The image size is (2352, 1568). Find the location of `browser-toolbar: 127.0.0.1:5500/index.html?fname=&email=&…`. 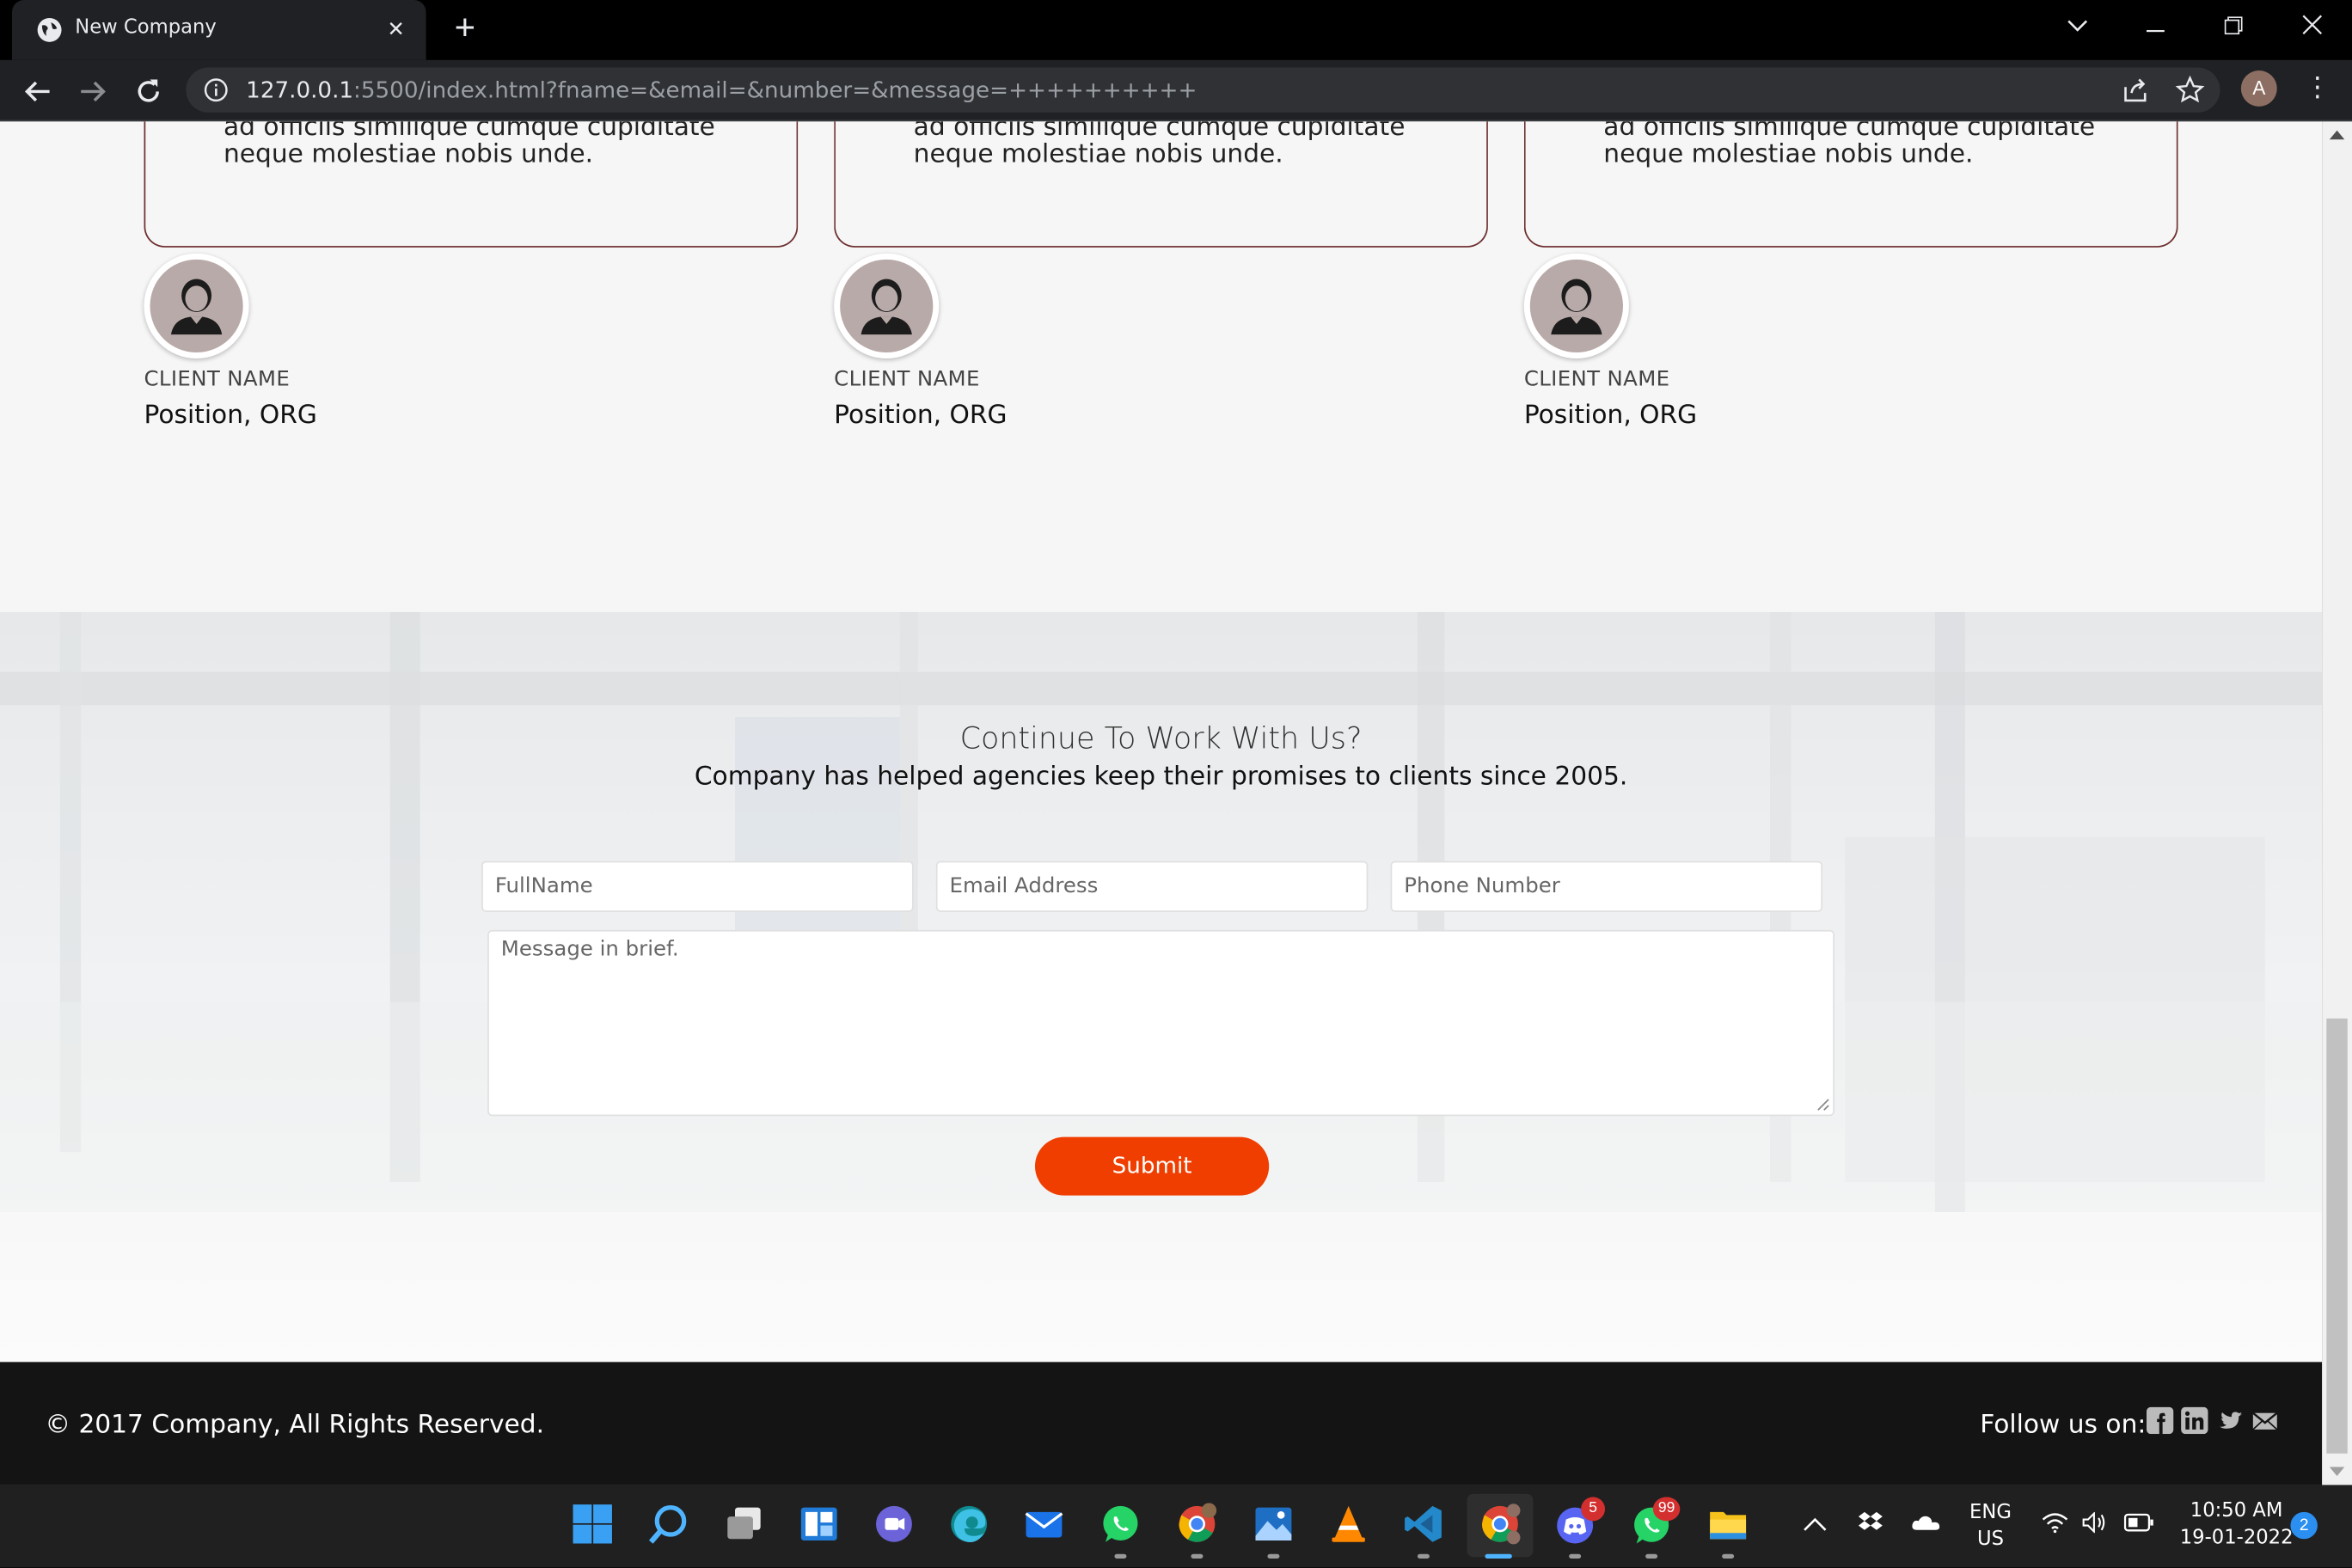

browser-toolbar: 127.0.0.1:5500/index.html?fname=&email=&… is located at coordinates (1176, 90).